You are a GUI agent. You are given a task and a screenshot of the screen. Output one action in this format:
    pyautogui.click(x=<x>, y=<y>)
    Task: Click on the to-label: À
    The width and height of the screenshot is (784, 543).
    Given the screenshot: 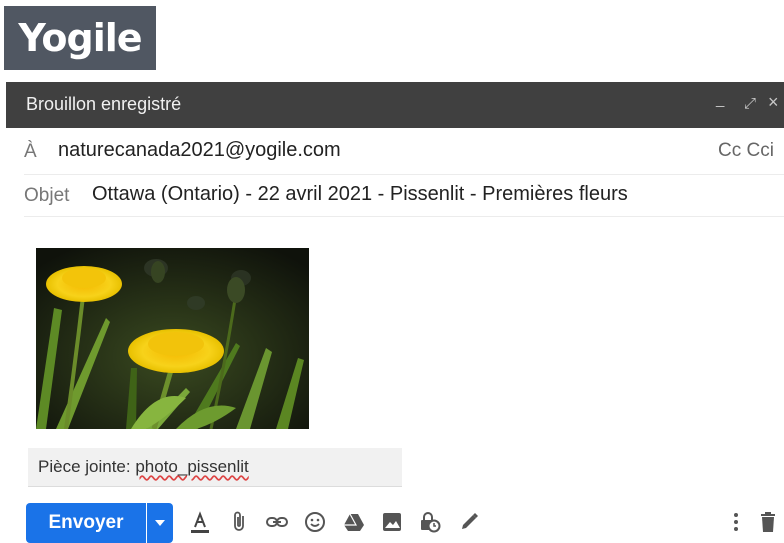 What is the action you would take?
    pyautogui.click(x=30, y=151)
    